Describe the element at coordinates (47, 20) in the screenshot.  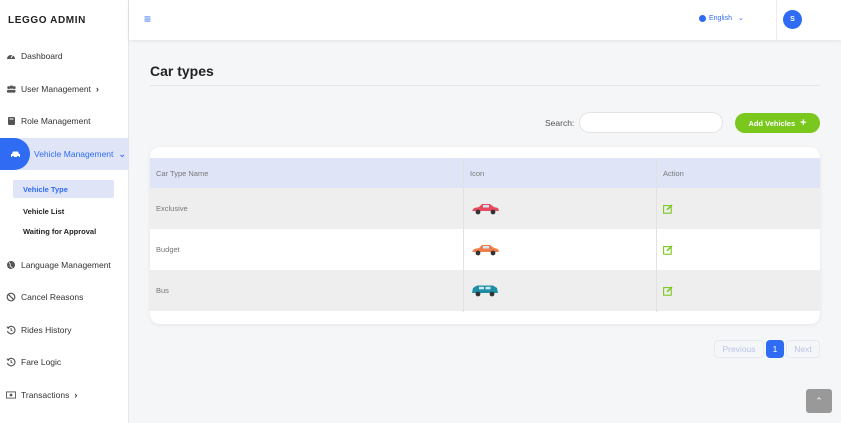
I see `brand-logo: LEGGO ADMIN` at that location.